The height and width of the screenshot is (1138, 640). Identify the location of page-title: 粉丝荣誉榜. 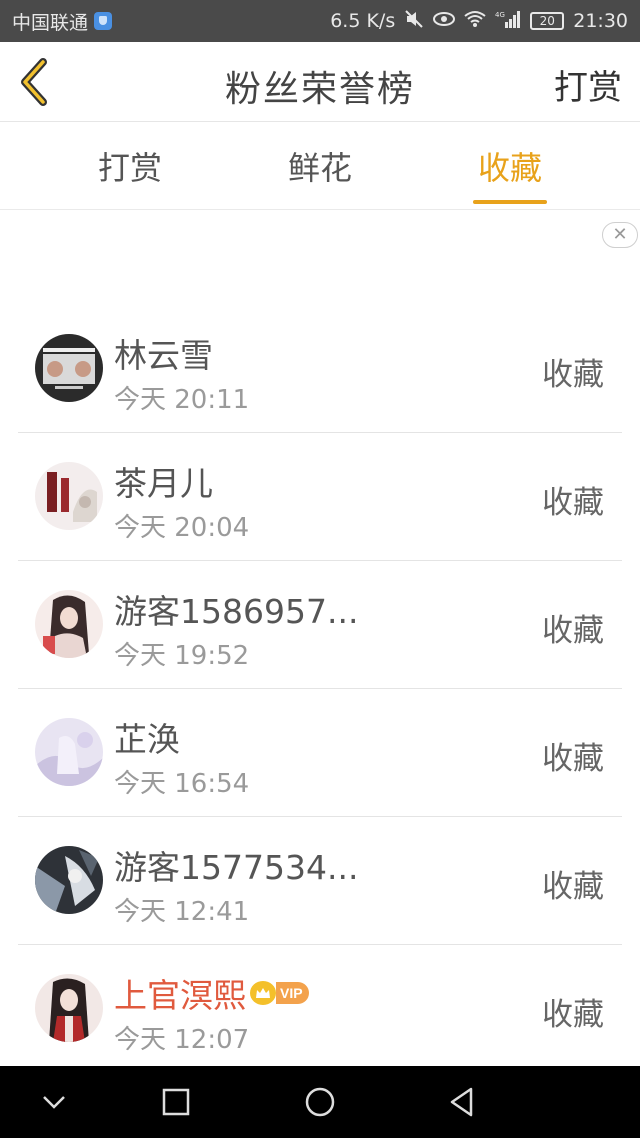
(319, 89).